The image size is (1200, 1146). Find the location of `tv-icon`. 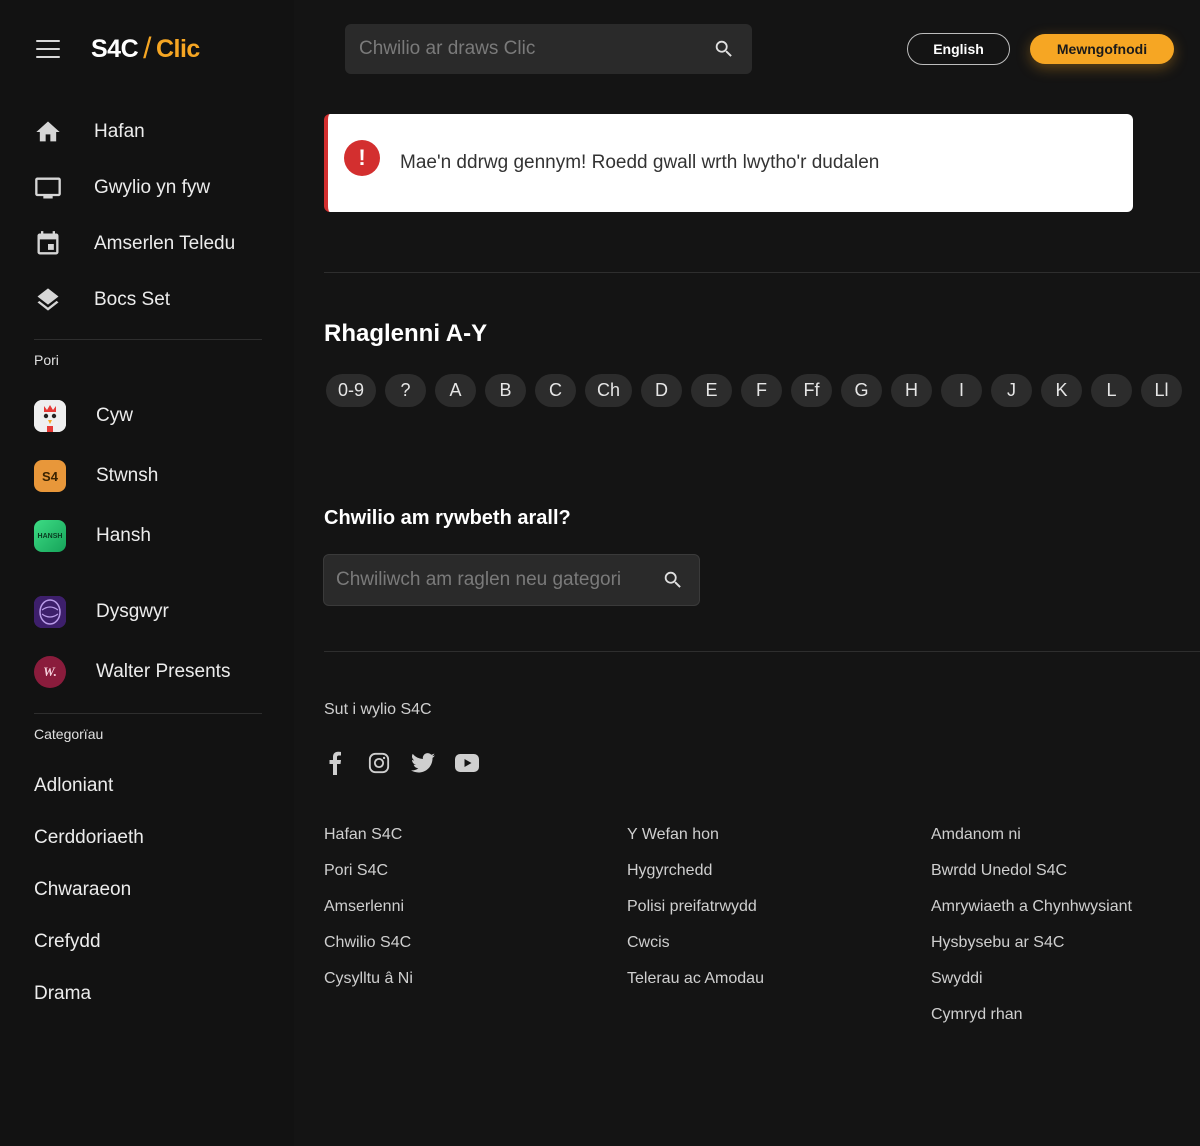

tv-icon is located at coordinates (48, 188).